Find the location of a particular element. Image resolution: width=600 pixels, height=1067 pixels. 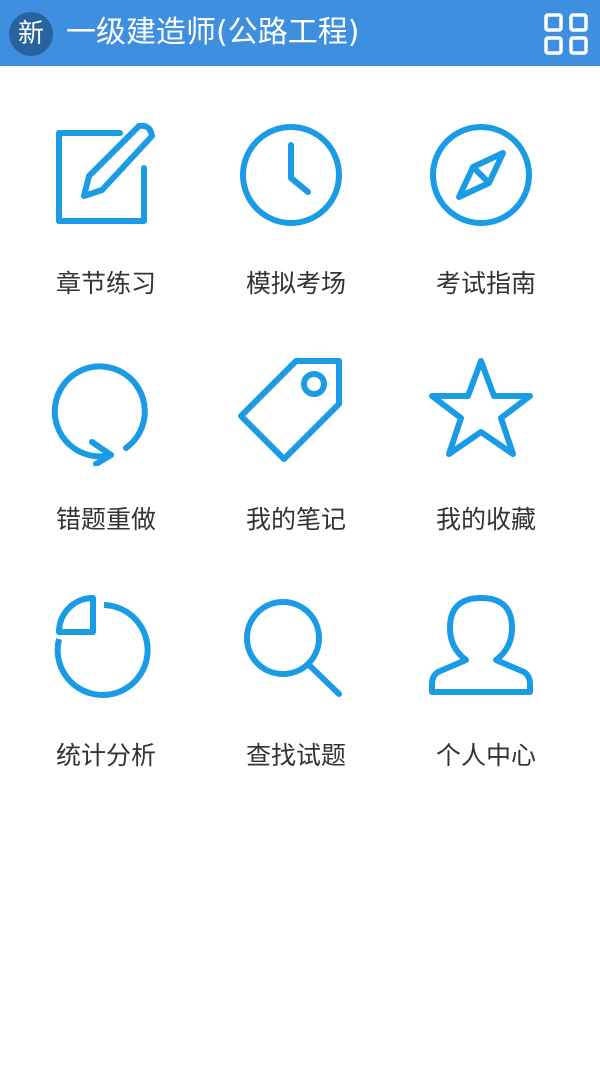

menu-label: 错题重做 is located at coordinates (105, 519).